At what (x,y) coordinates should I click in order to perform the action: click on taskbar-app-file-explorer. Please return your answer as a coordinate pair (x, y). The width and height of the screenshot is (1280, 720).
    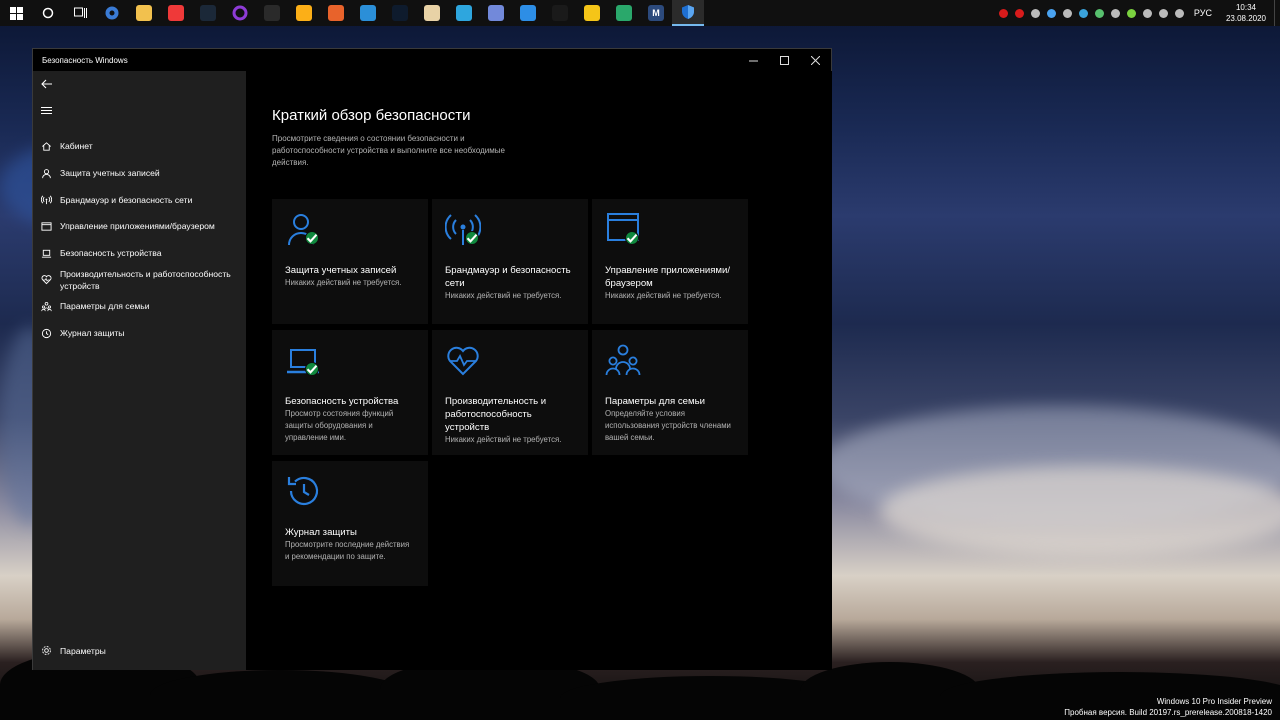
    Looking at the image, I should click on (144, 13).